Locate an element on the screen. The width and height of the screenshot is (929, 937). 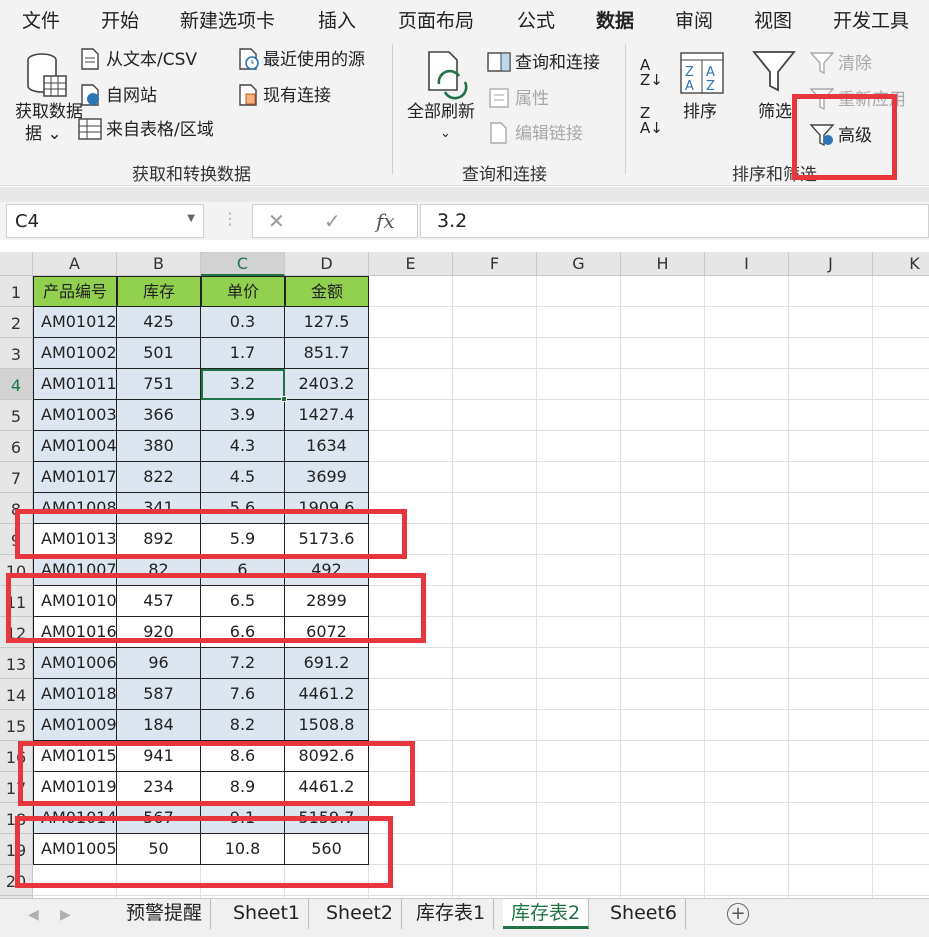
tab-view: 视图 is located at coordinates (773, 19).